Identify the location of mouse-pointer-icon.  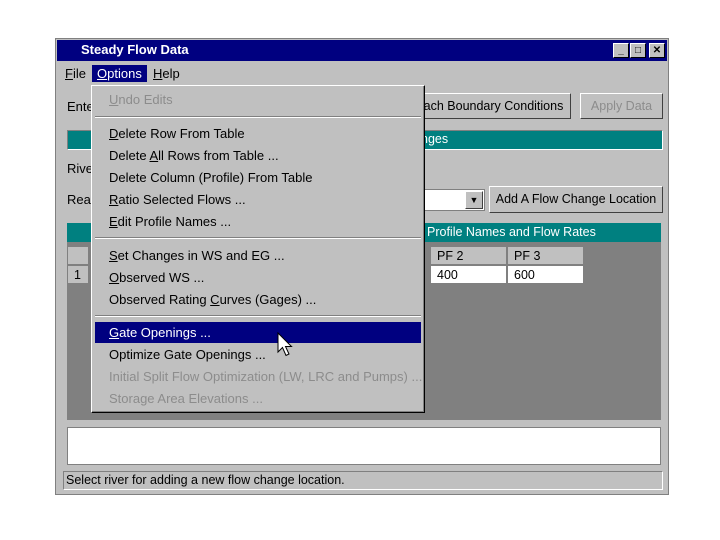
(285, 344).